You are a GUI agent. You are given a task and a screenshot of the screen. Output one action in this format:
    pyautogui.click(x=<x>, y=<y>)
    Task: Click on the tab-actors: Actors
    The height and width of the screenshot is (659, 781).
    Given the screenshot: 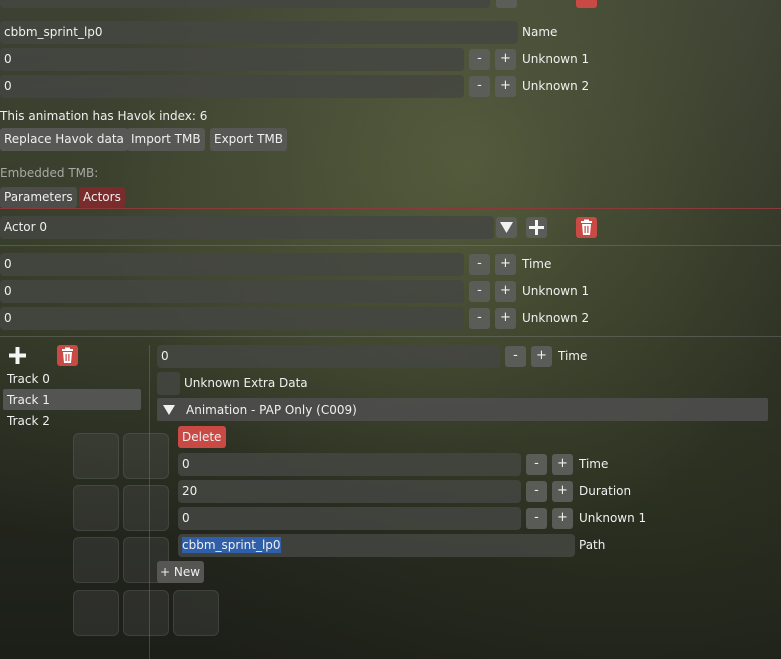 What is the action you would take?
    pyautogui.click(x=102, y=197)
    